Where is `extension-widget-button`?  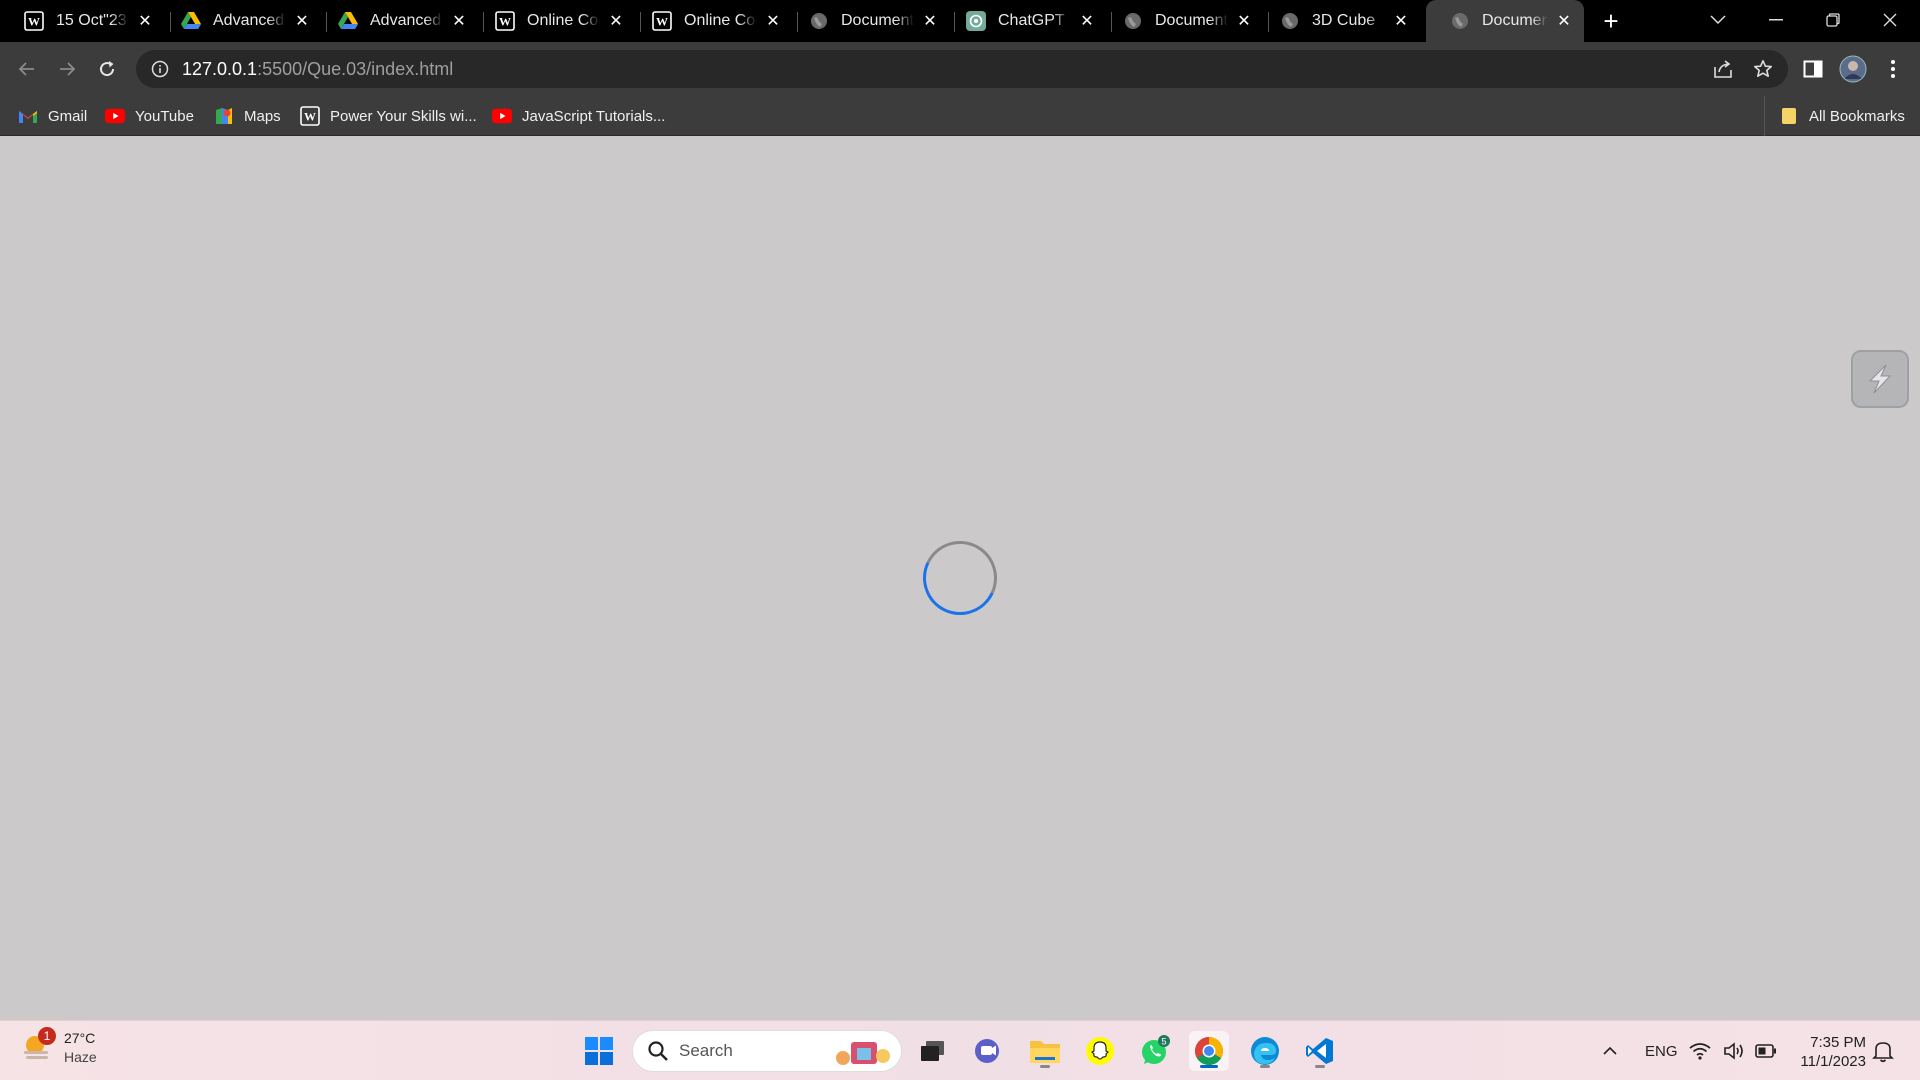
extension-widget-button is located at coordinates (1880, 379).